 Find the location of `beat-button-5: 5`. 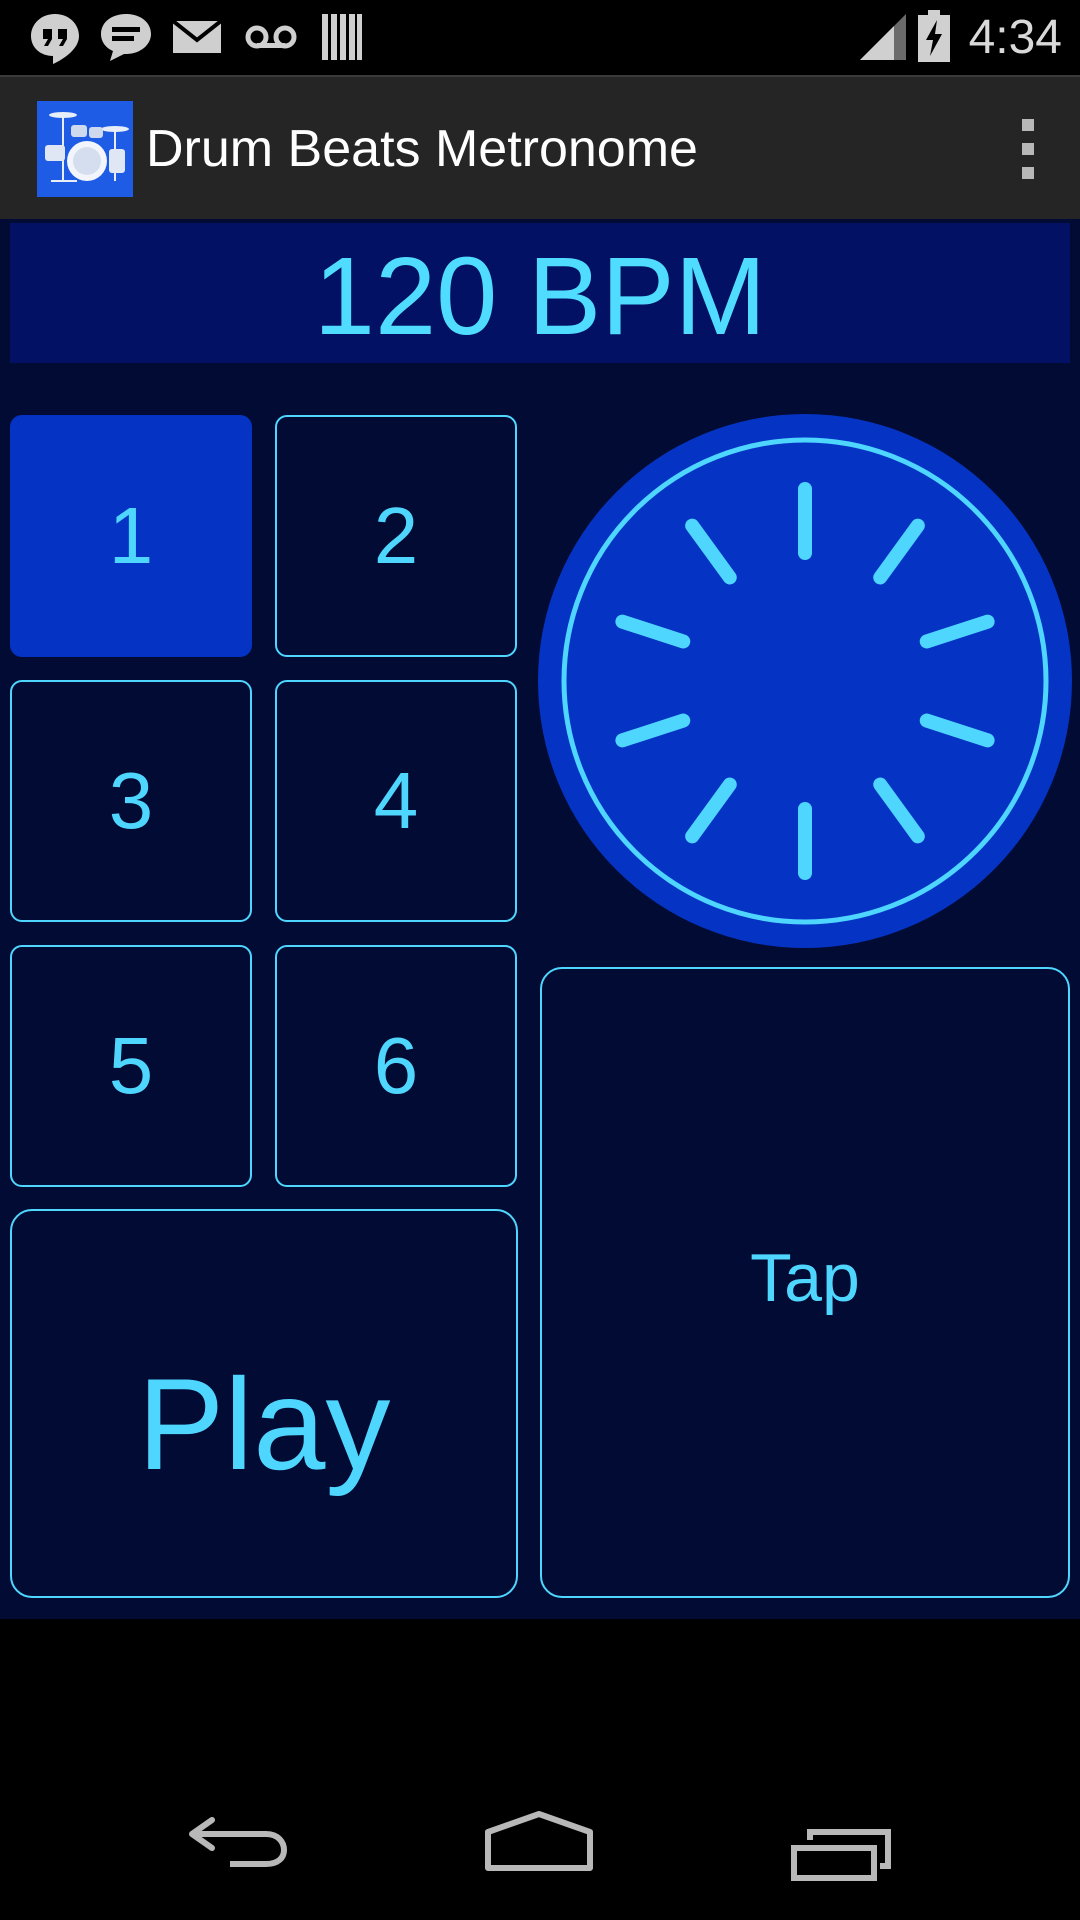

beat-button-5: 5 is located at coordinates (131, 1066).